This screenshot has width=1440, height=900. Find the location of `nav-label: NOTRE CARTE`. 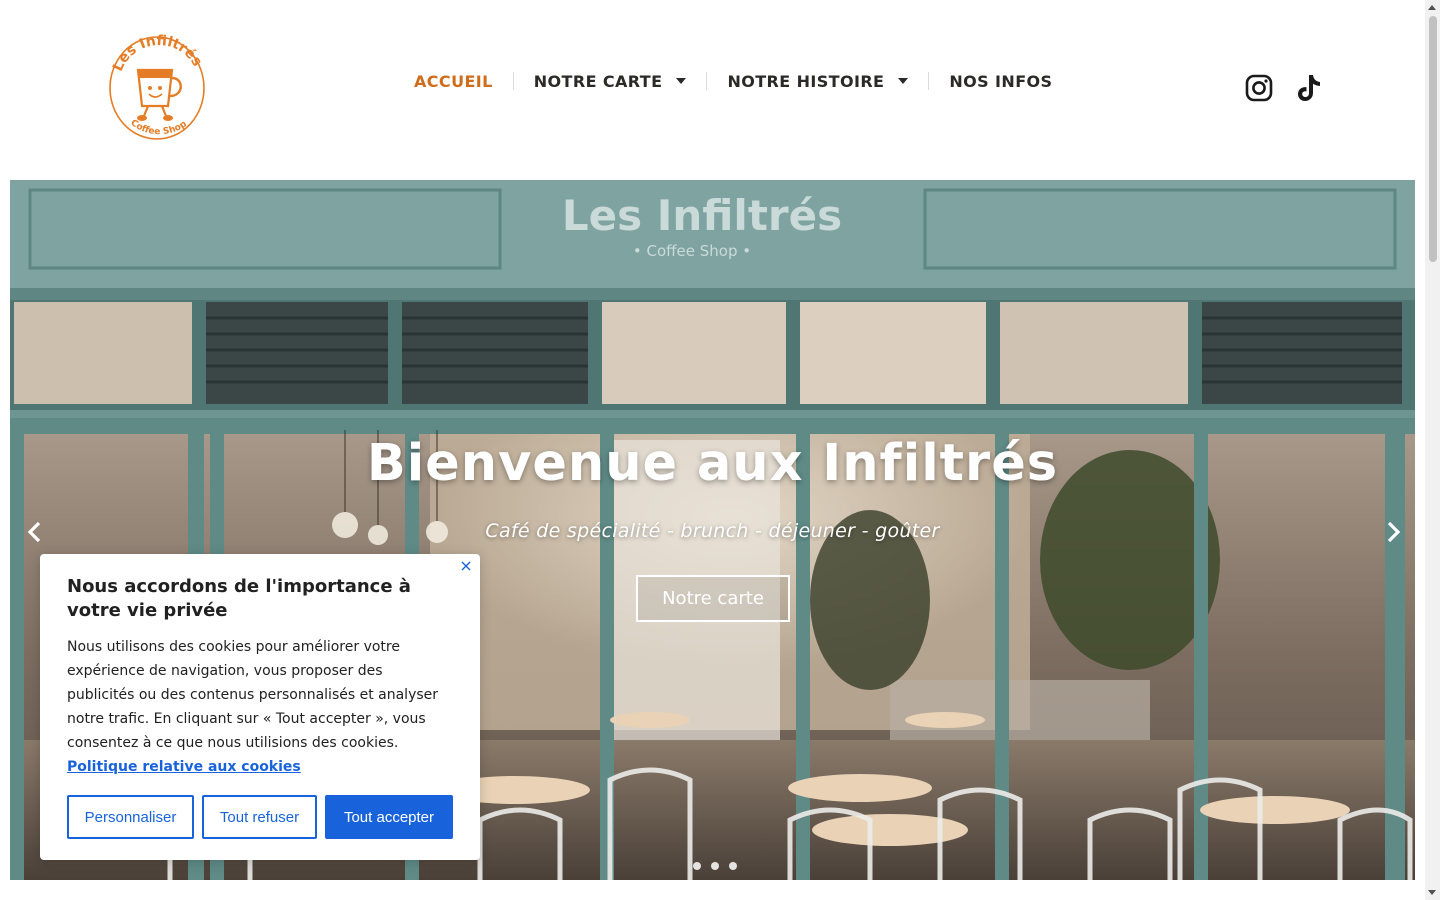

nav-label: NOTRE CARTE is located at coordinates (598, 81).